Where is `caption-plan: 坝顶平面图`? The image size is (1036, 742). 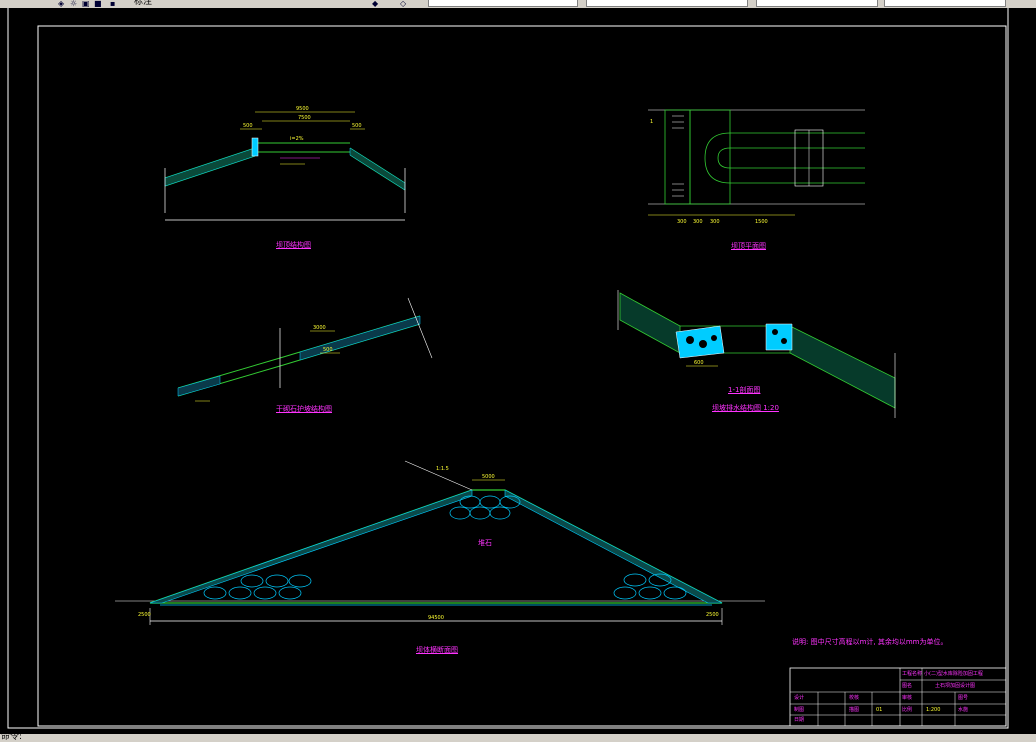 caption-plan: 坝顶平面图 is located at coordinates (748, 246).